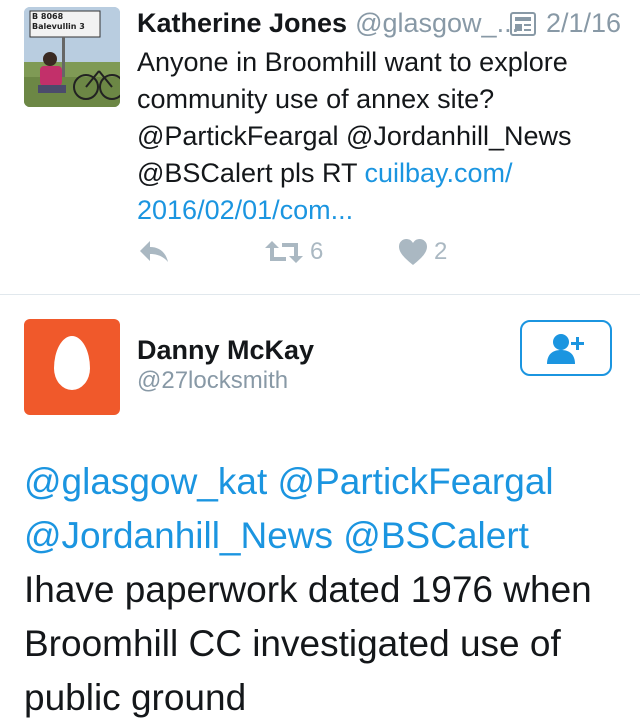  I want to click on author-handle: @27locksmith, so click(212, 381).